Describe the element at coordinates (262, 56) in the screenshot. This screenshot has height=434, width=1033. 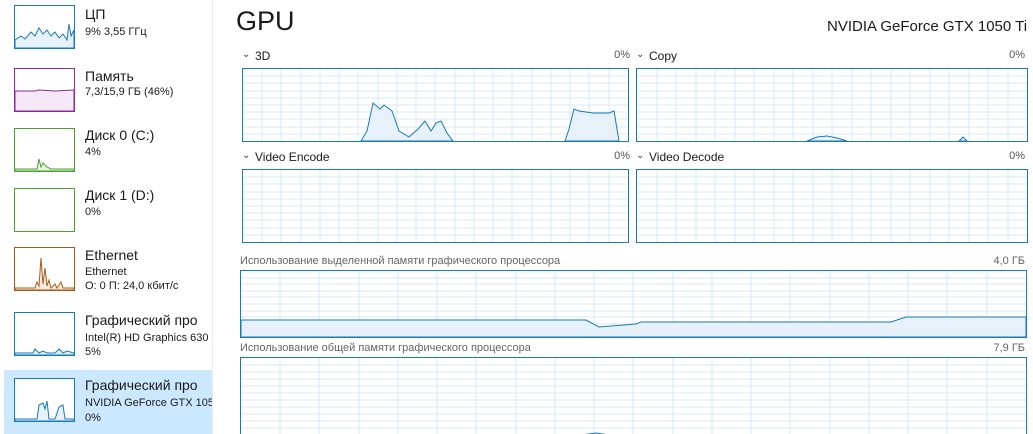
I see `engine-selector-3d: 3D` at that location.